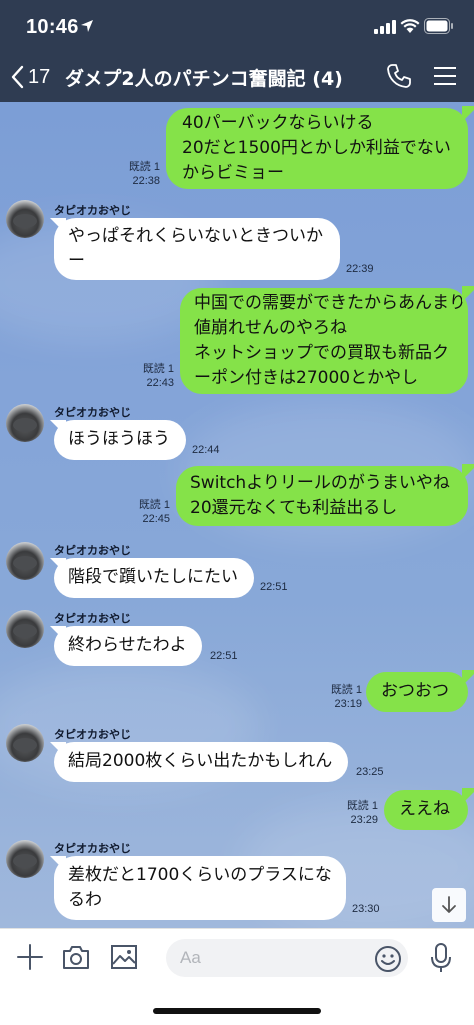 This screenshot has height=1025, width=474. I want to click on message-text: ええね, so click(424, 809).